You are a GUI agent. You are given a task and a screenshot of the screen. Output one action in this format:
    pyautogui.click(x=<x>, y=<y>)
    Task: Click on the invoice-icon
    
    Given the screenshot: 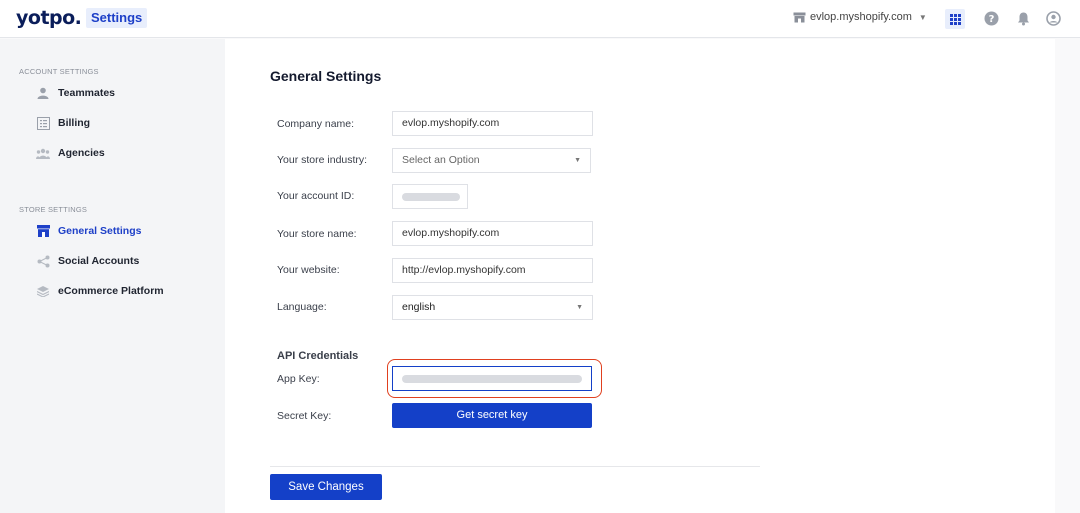 What is the action you would take?
    pyautogui.click(x=43, y=123)
    